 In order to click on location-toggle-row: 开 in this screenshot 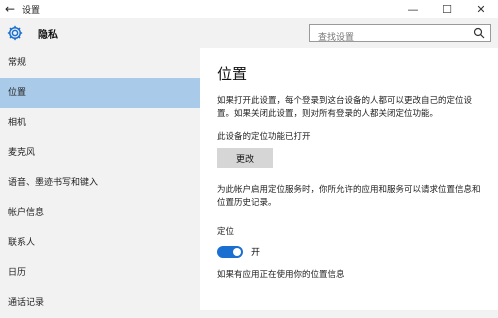, I will do `click(238, 251)`.